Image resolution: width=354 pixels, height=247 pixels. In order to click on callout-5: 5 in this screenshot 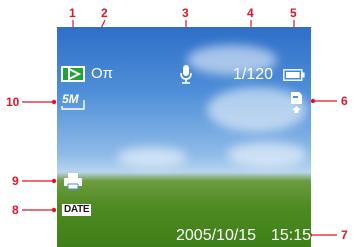, I will do `click(293, 13)`.